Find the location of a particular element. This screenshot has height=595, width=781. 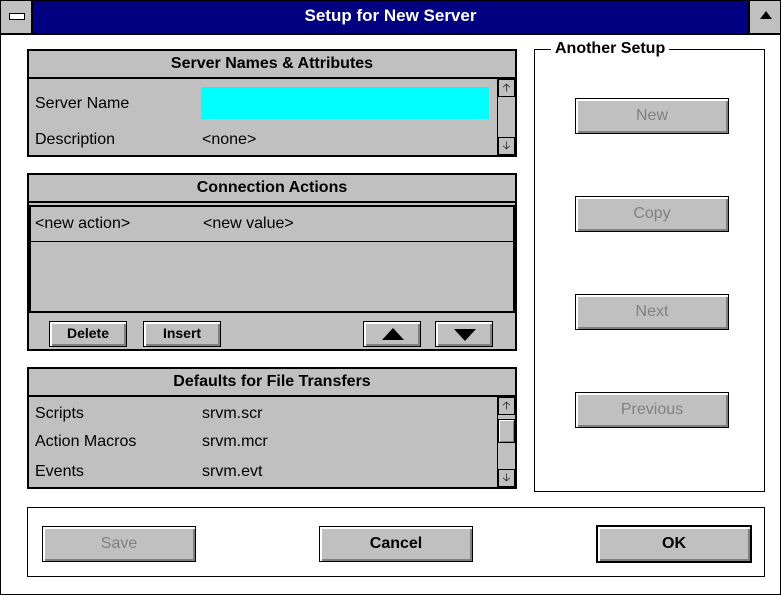

scroll-thumb is located at coordinates (506, 431).